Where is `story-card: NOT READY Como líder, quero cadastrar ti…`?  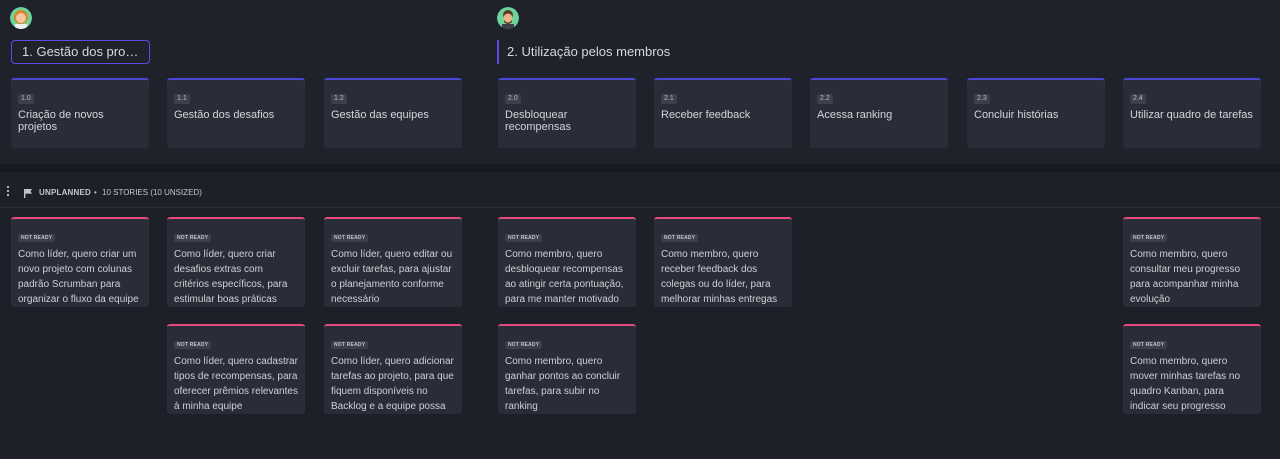
story-card: NOT READY Como líder, quero cadastrar ti… is located at coordinates (236, 369).